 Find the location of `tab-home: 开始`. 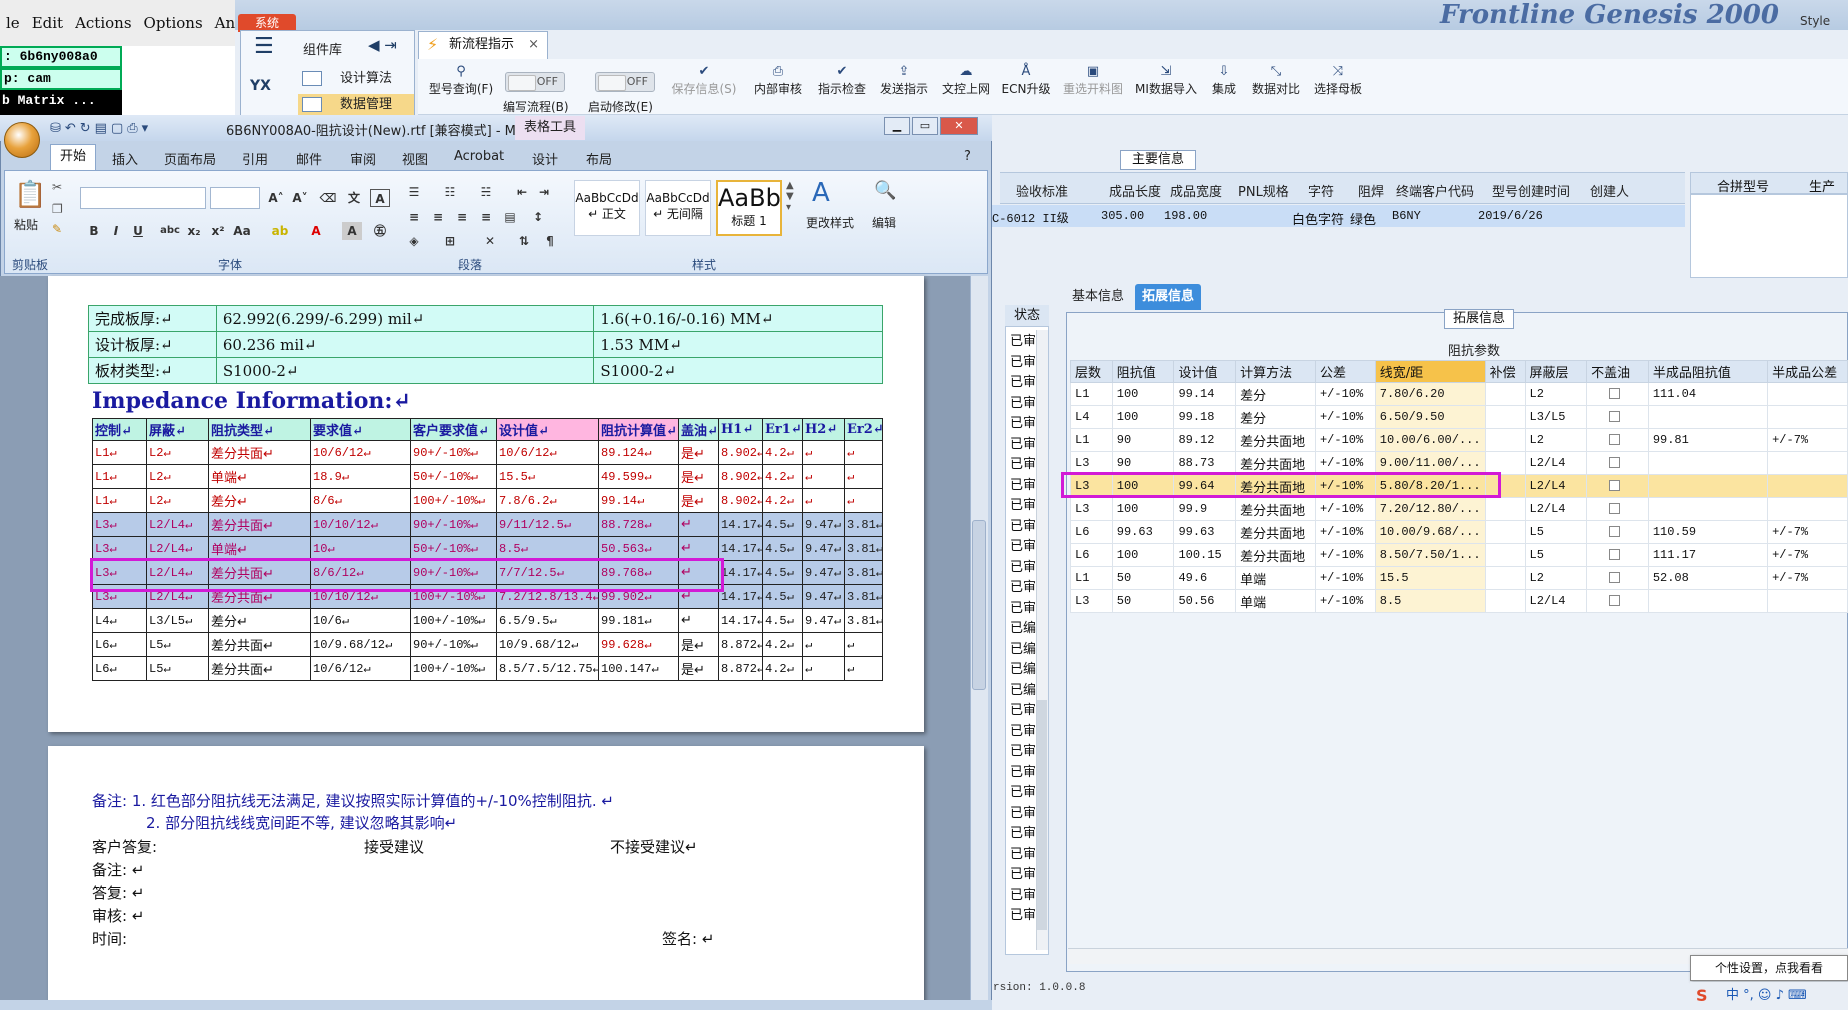

tab-home: 开始 is located at coordinates (73, 157).